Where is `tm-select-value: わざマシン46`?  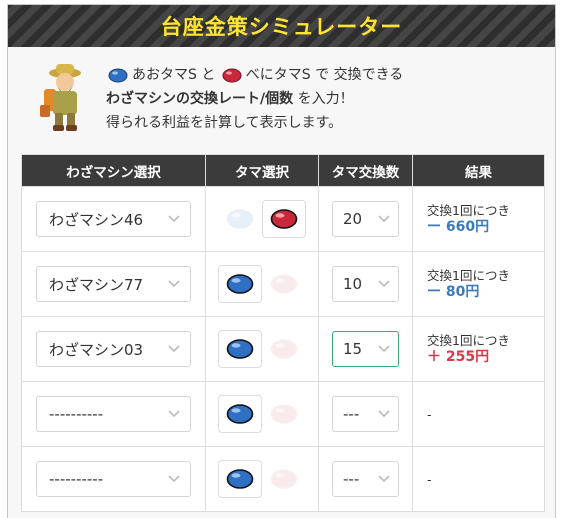
tm-select-value: わざマシン46 is located at coordinates (96, 219).